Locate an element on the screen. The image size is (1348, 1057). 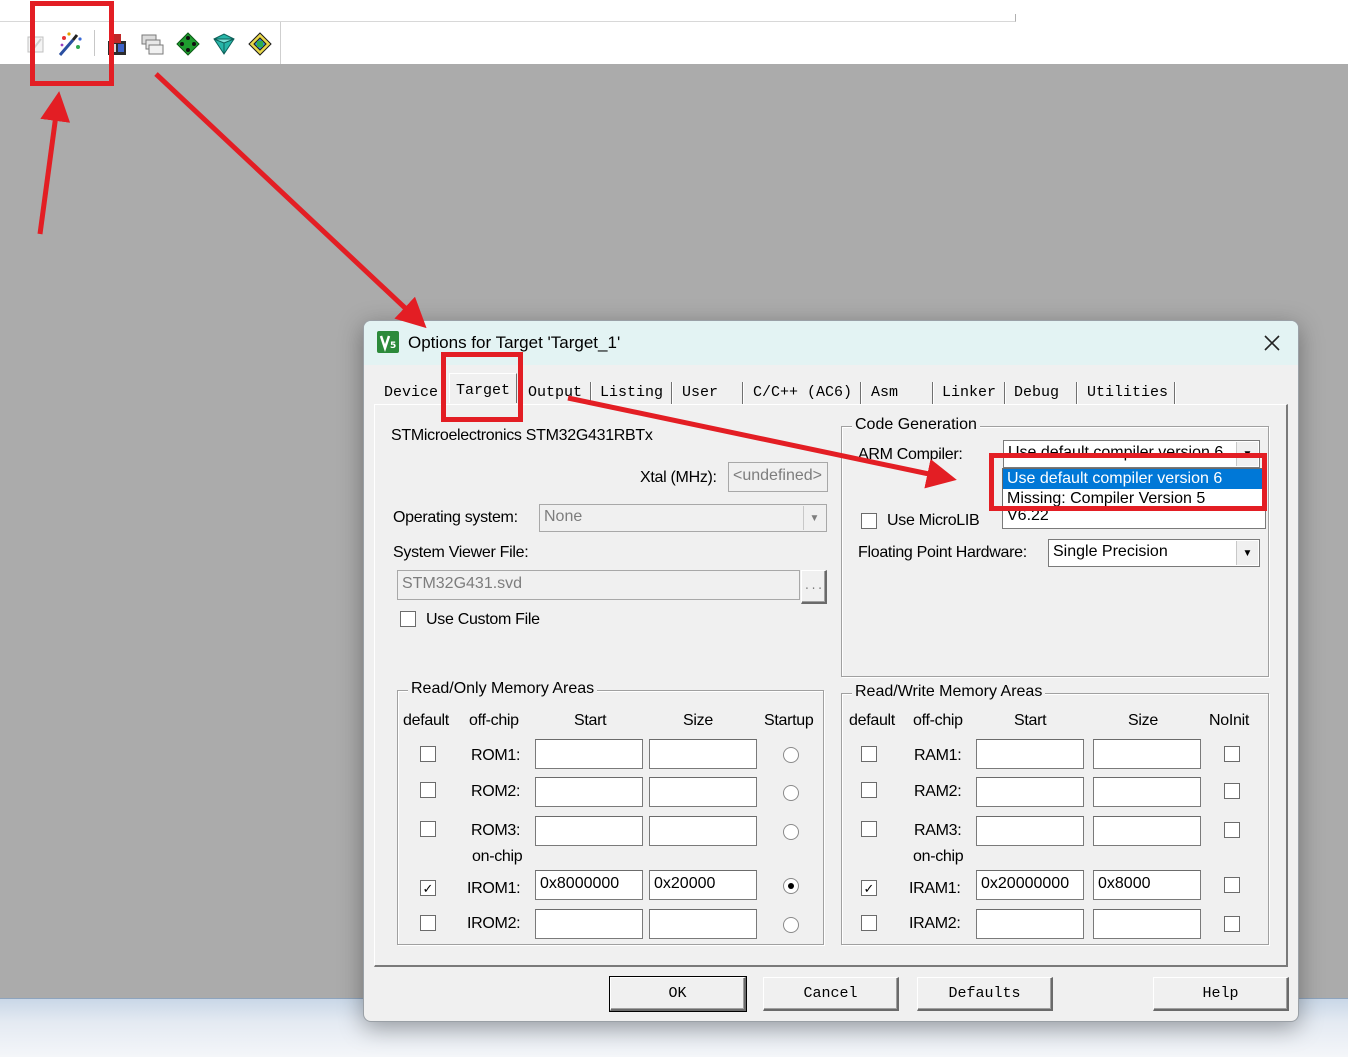
ram2-size-input is located at coordinates (1147, 792).